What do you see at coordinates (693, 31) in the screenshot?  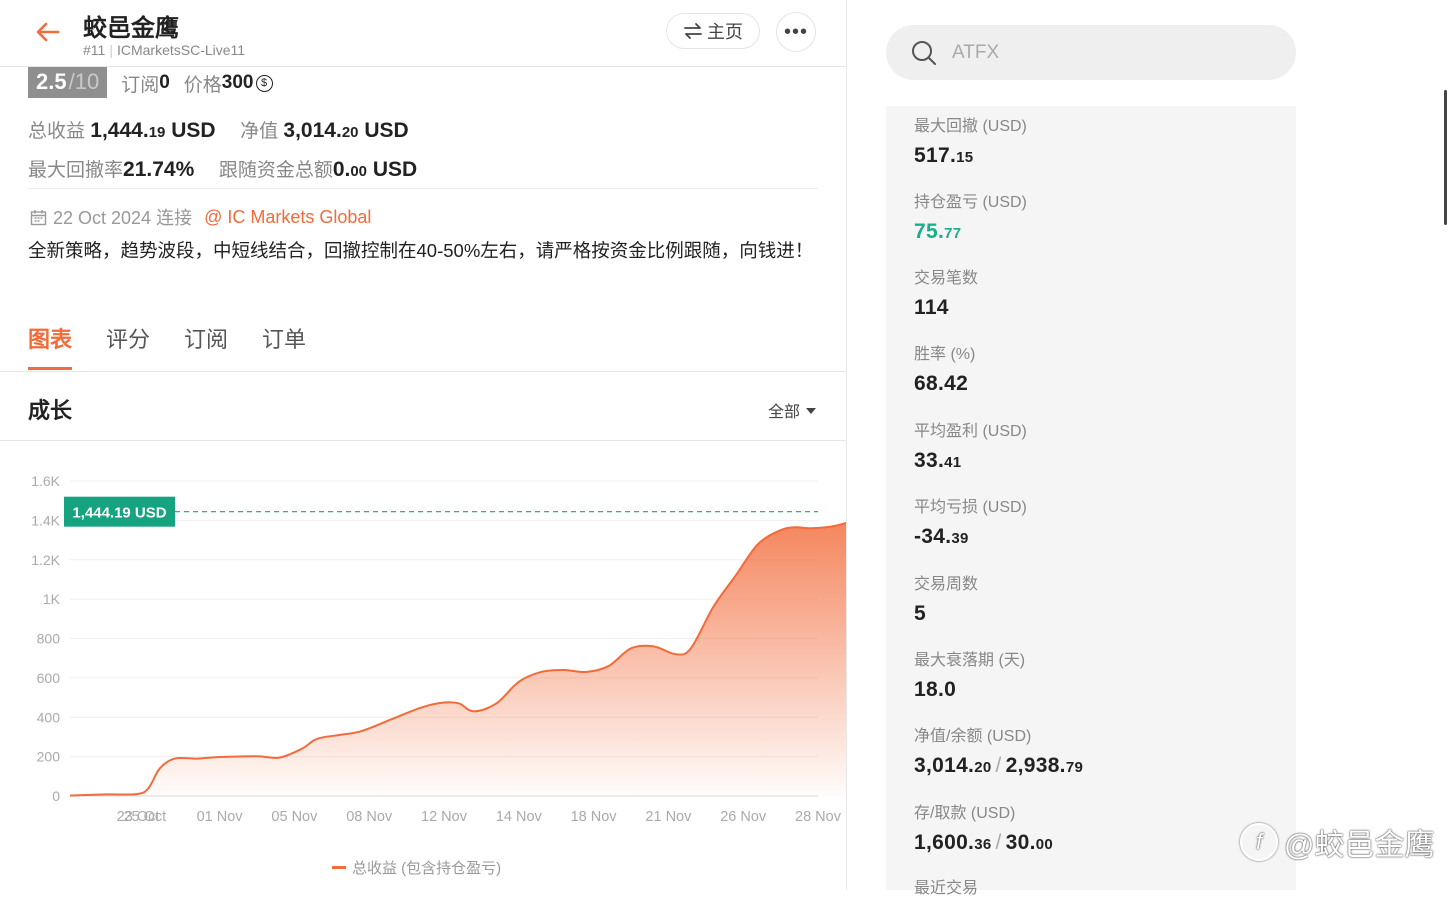 I see `swap-icon` at bounding box center [693, 31].